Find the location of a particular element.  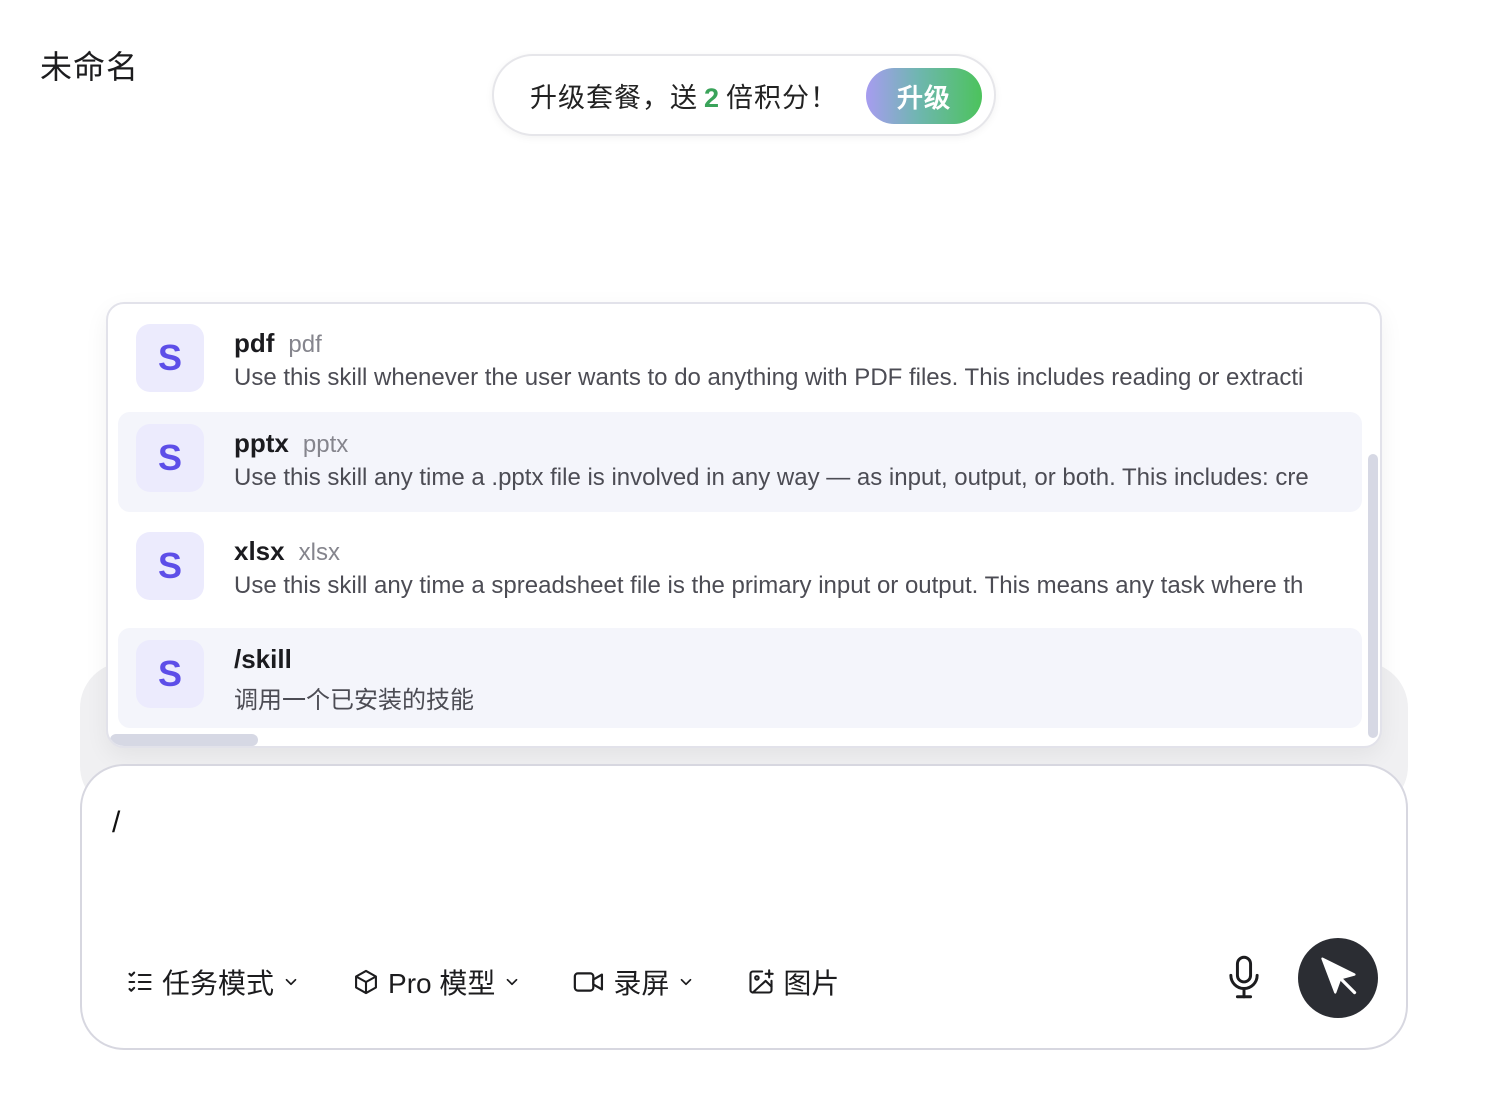

skill-name: /skill is located at coordinates (263, 659).